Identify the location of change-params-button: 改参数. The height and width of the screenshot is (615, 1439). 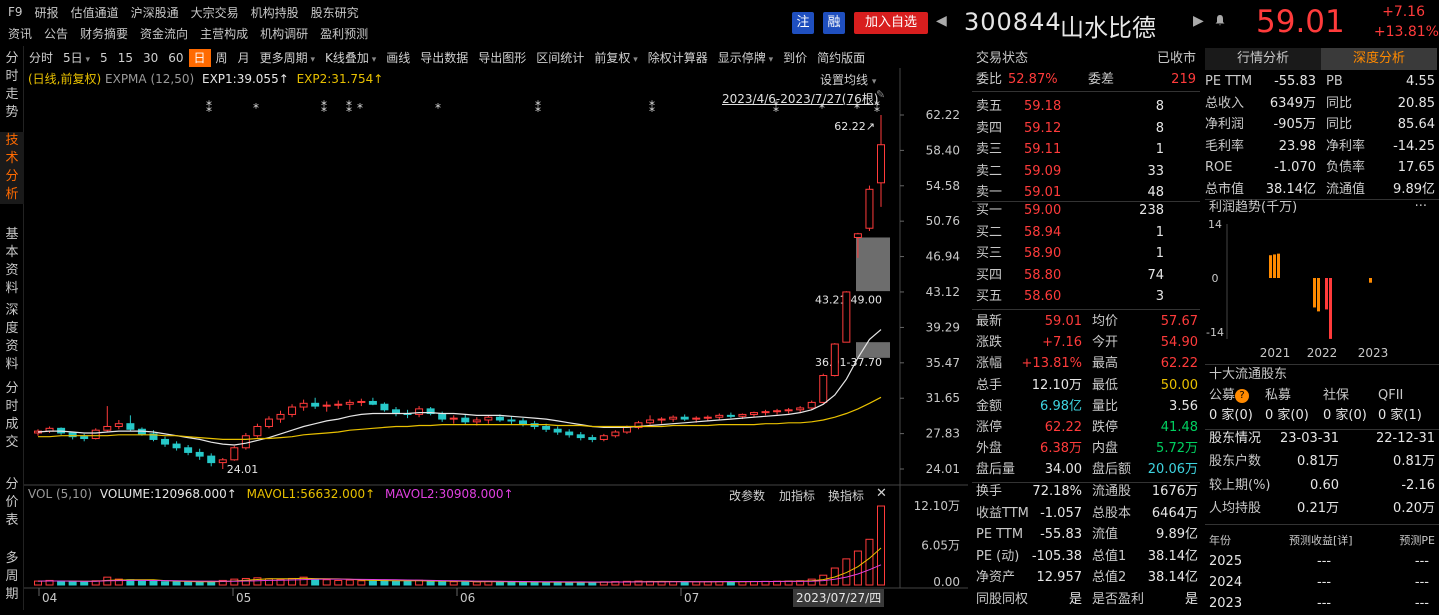
(747, 495).